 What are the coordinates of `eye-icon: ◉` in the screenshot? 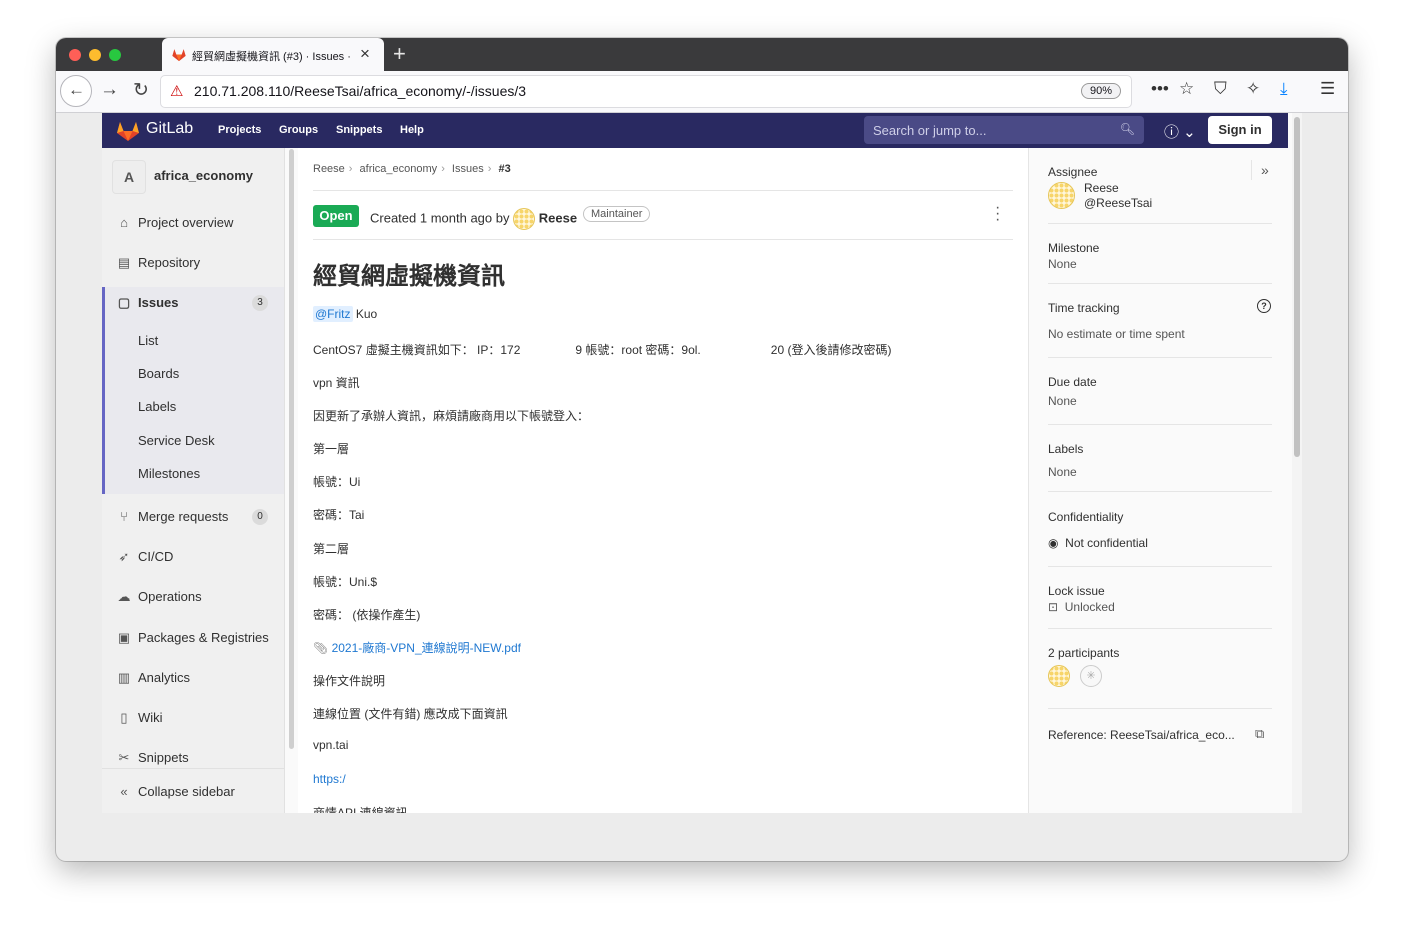 It's located at (1053, 543).